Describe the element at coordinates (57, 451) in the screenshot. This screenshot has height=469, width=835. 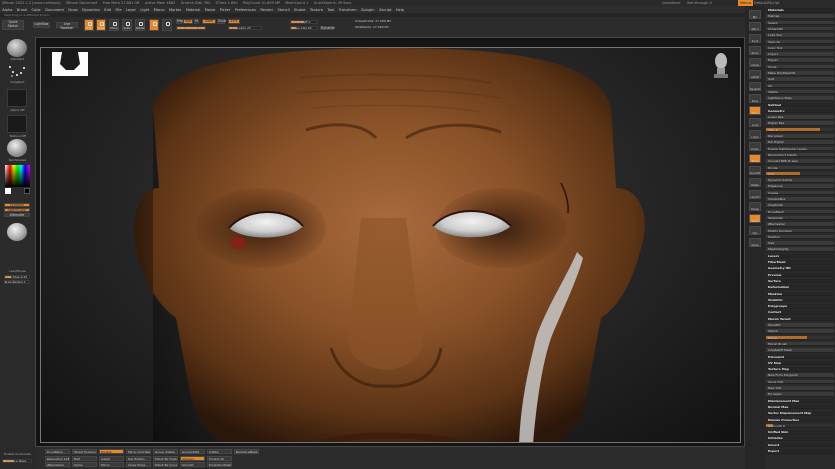
I see `bottom-dynamesh-button: DynaMesh` at that location.